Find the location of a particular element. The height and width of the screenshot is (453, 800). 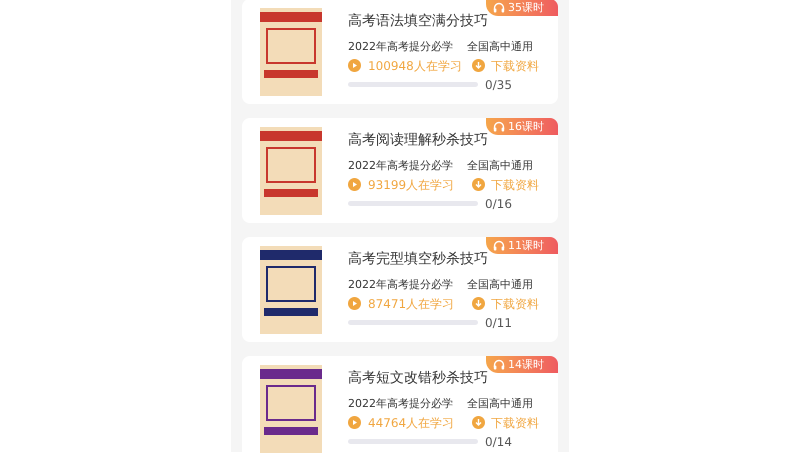

course-card: 11课时 高考完型填空秒杀技巧 2022年高考提分必学 全国高中通用 87471人在学习 下载资料 0/11 is located at coordinates (400, 289).